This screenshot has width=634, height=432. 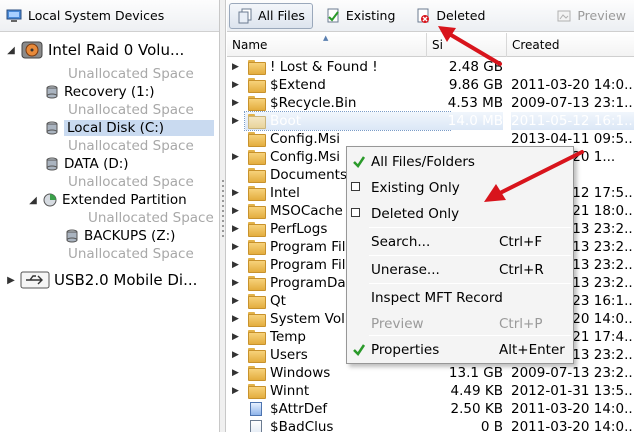 I want to click on menu-item-all-files-folders: All Files/Folders, so click(x=460, y=162).